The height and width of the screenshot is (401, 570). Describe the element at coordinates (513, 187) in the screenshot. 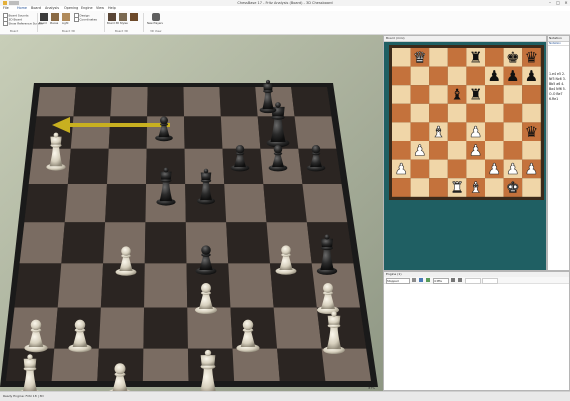

I see `white-king-piece: ♚` at that location.